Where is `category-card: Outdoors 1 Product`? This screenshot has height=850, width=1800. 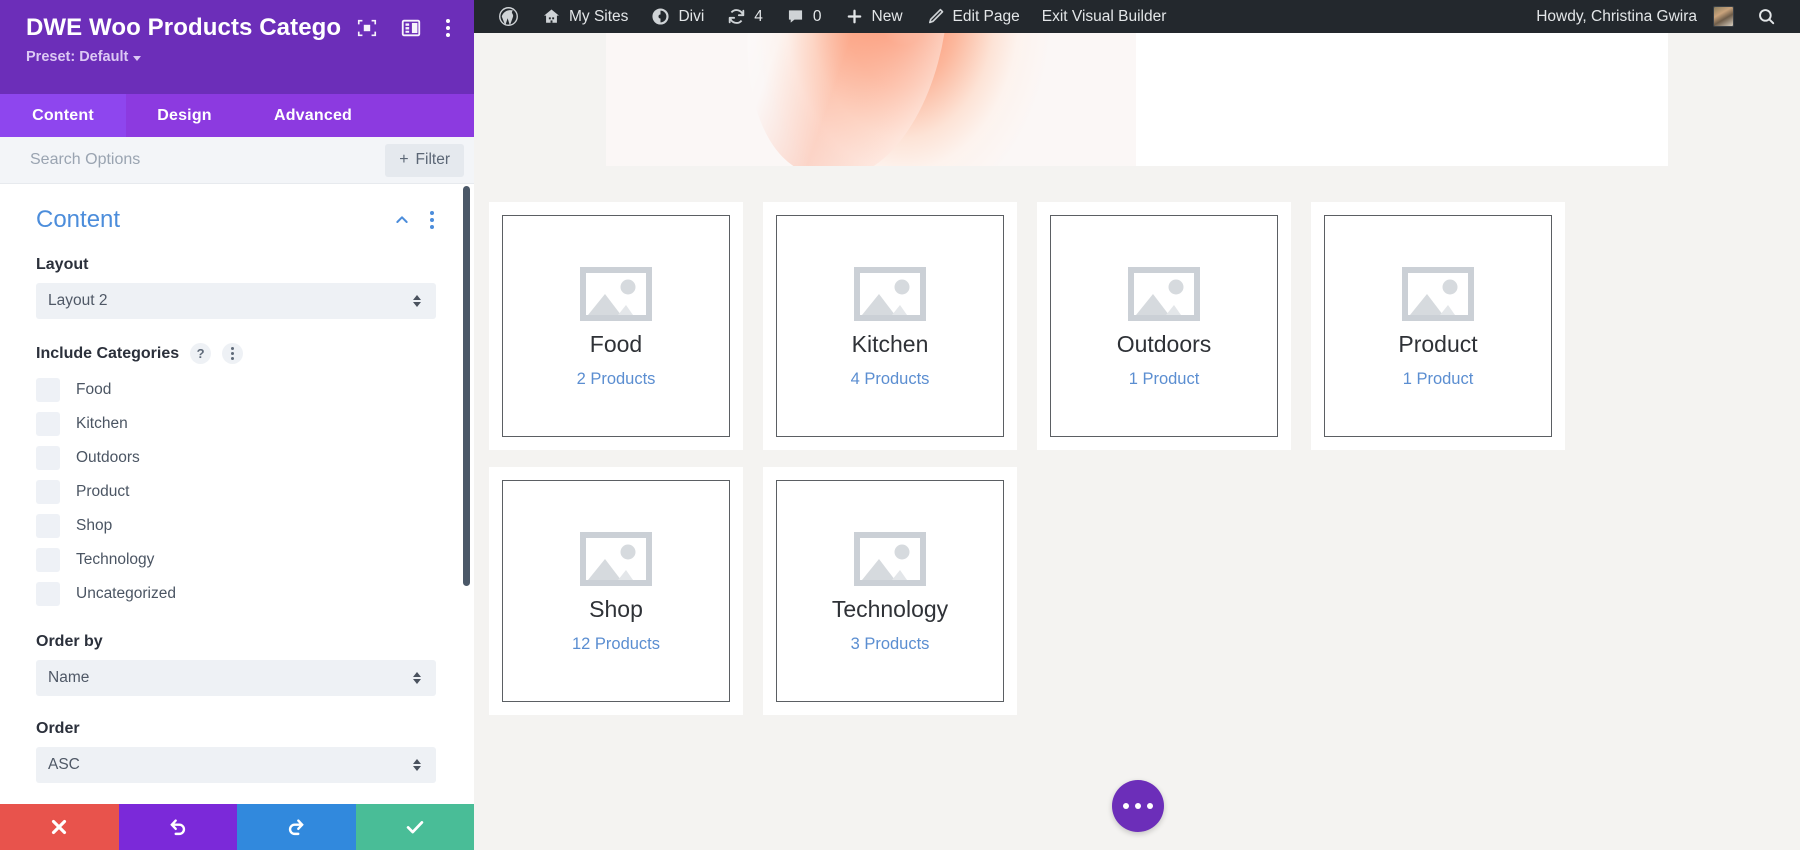 category-card: Outdoors 1 Product is located at coordinates (1164, 326).